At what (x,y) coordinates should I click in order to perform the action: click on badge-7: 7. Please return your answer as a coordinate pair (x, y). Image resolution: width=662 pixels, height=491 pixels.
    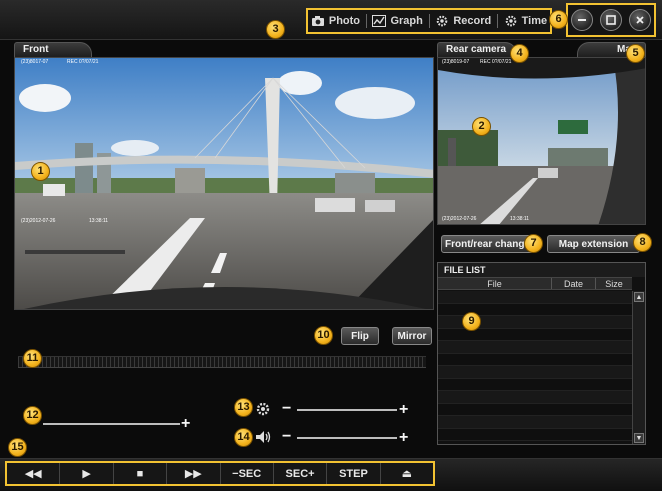
    Looking at the image, I should click on (533, 243).